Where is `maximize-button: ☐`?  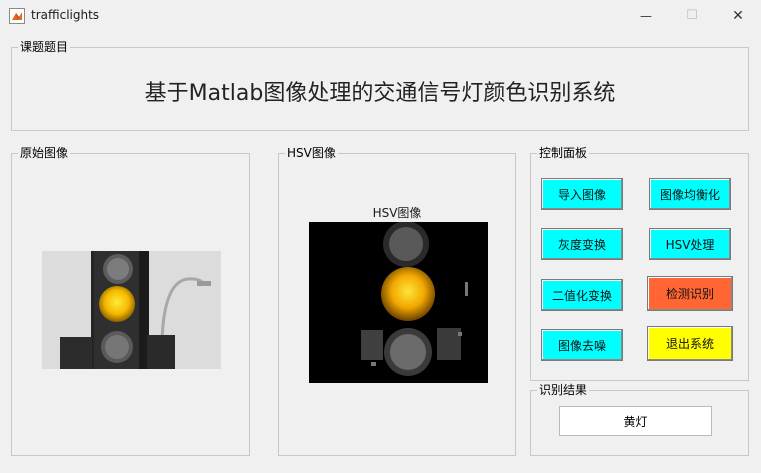 maximize-button: ☐ is located at coordinates (692, 15).